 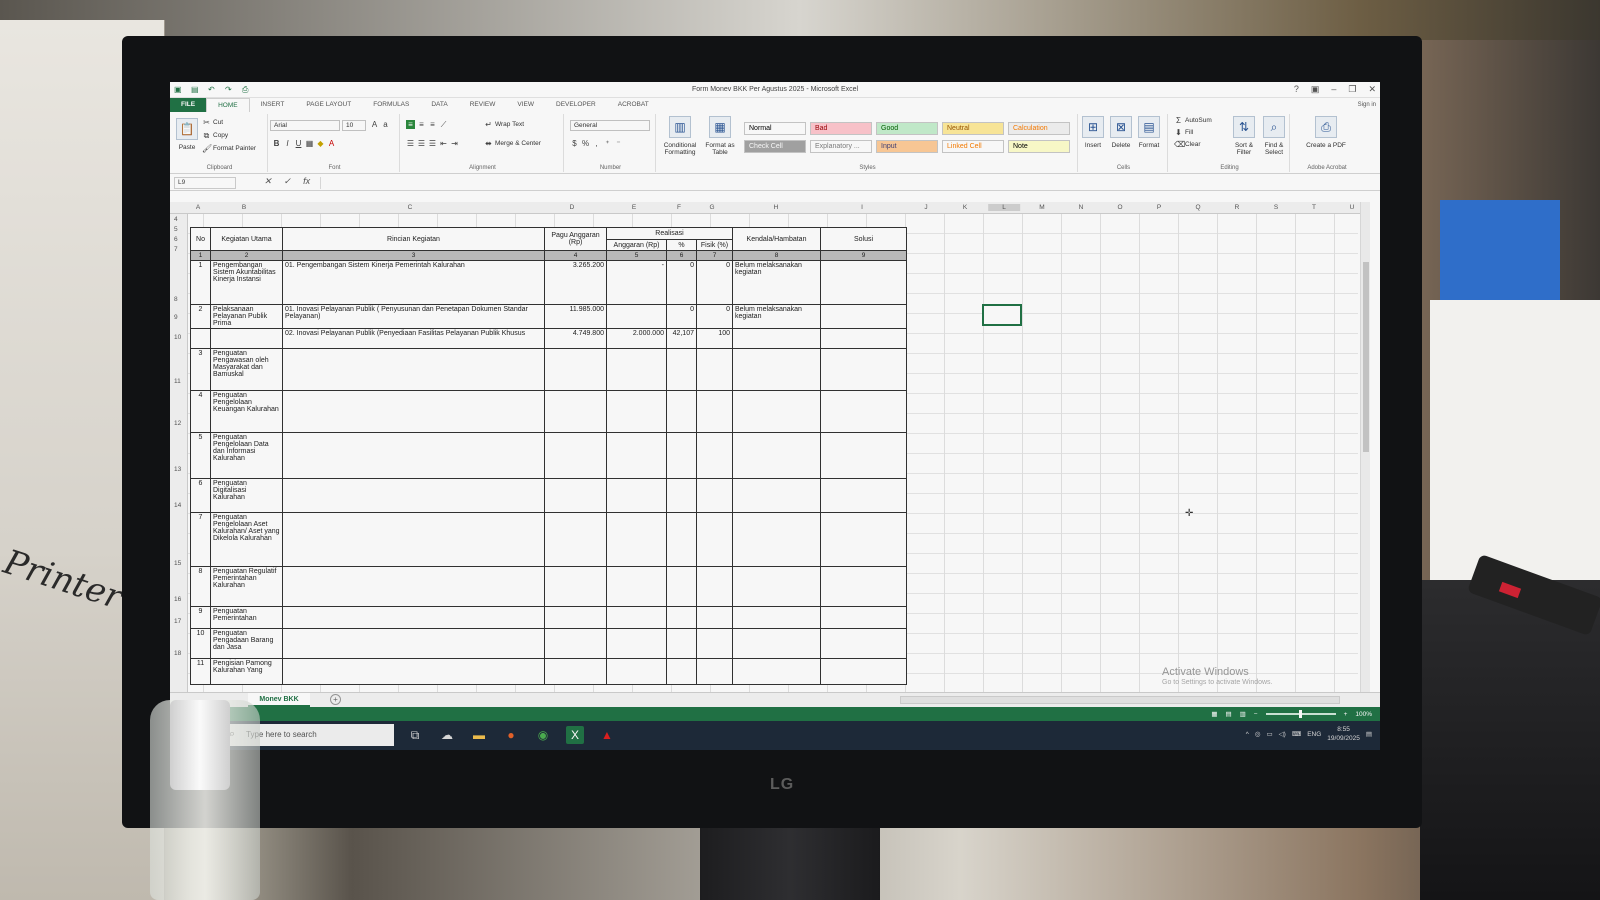 I want to click on underline-icon: U, so click(x=298, y=143).